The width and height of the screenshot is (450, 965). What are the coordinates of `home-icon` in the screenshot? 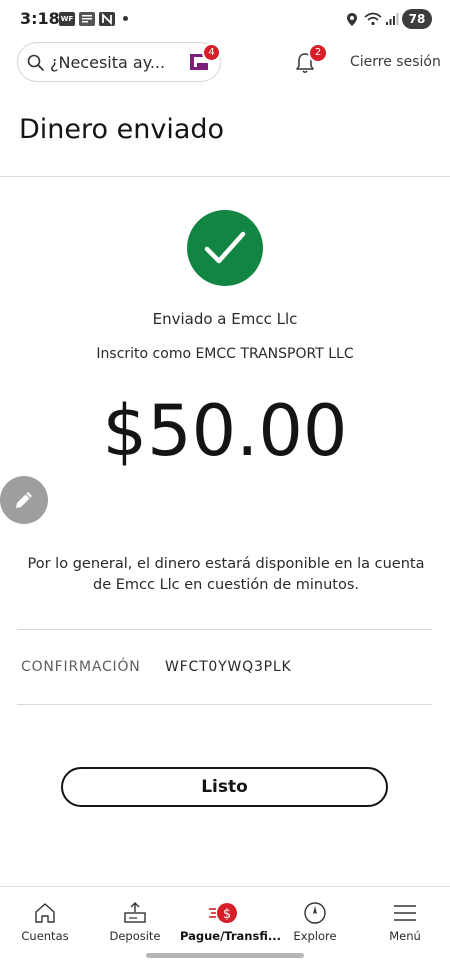 It's located at (45, 913).